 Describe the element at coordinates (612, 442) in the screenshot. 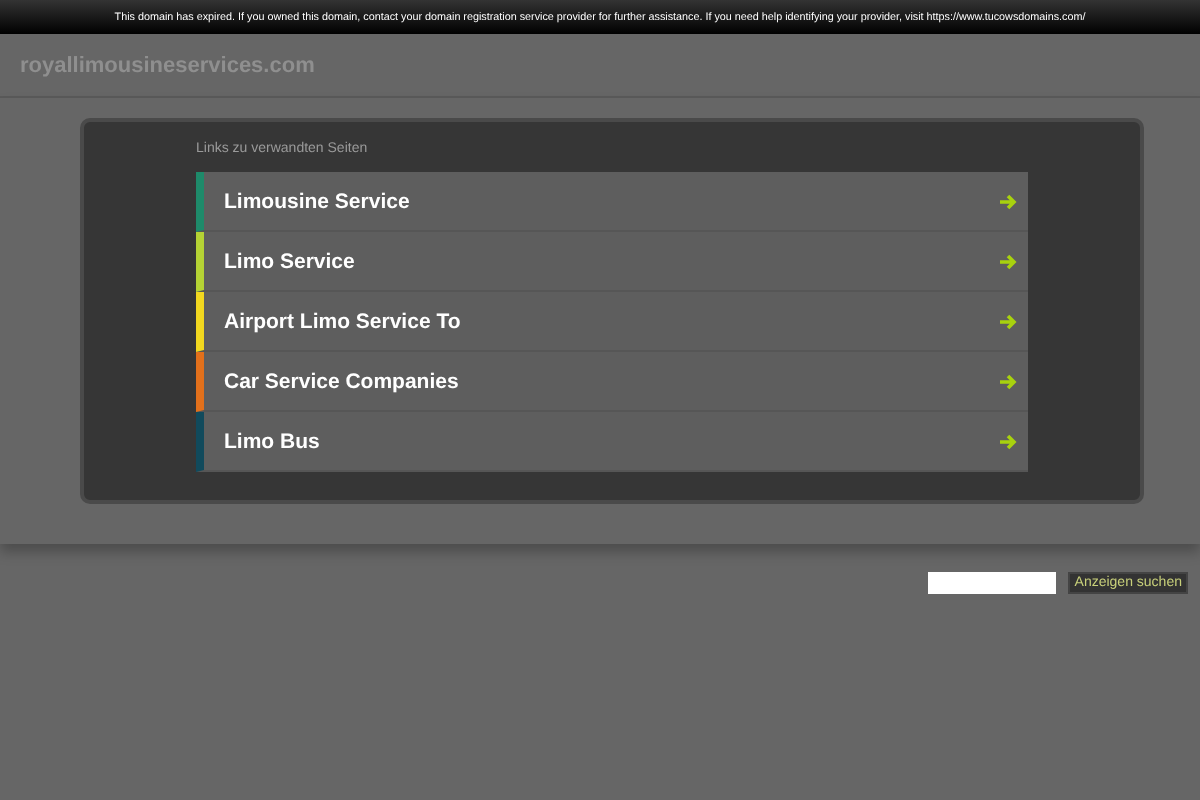

I see `related-link: Limo Bus` at that location.